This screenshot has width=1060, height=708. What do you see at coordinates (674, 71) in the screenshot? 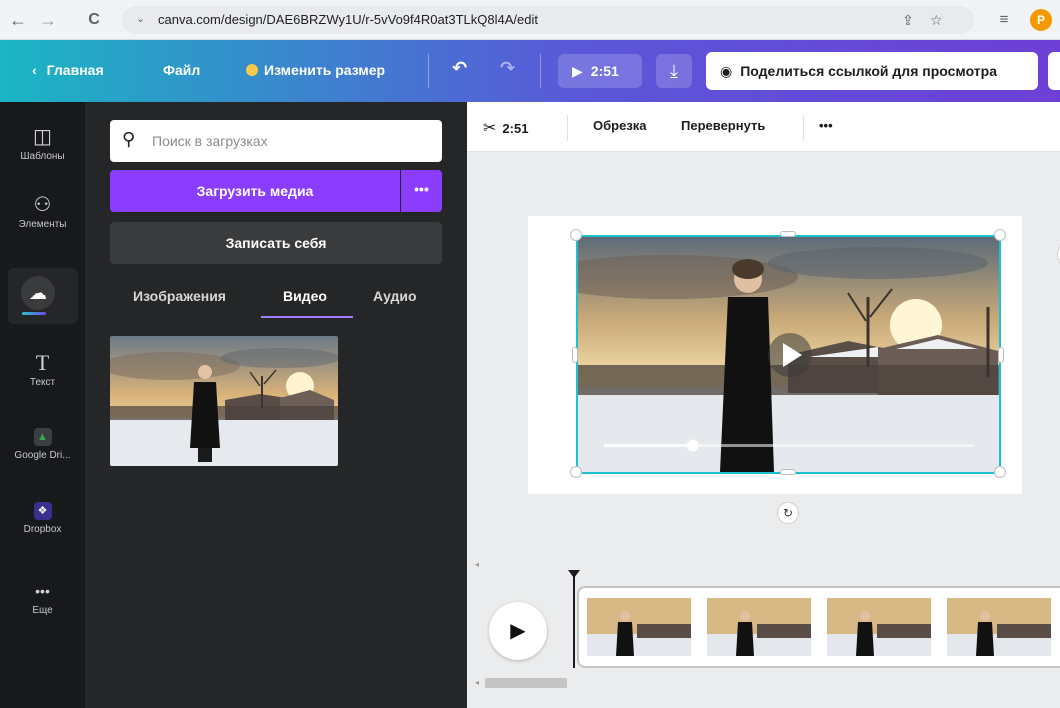
I see `download-icon: ⤓` at bounding box center [674, 71].